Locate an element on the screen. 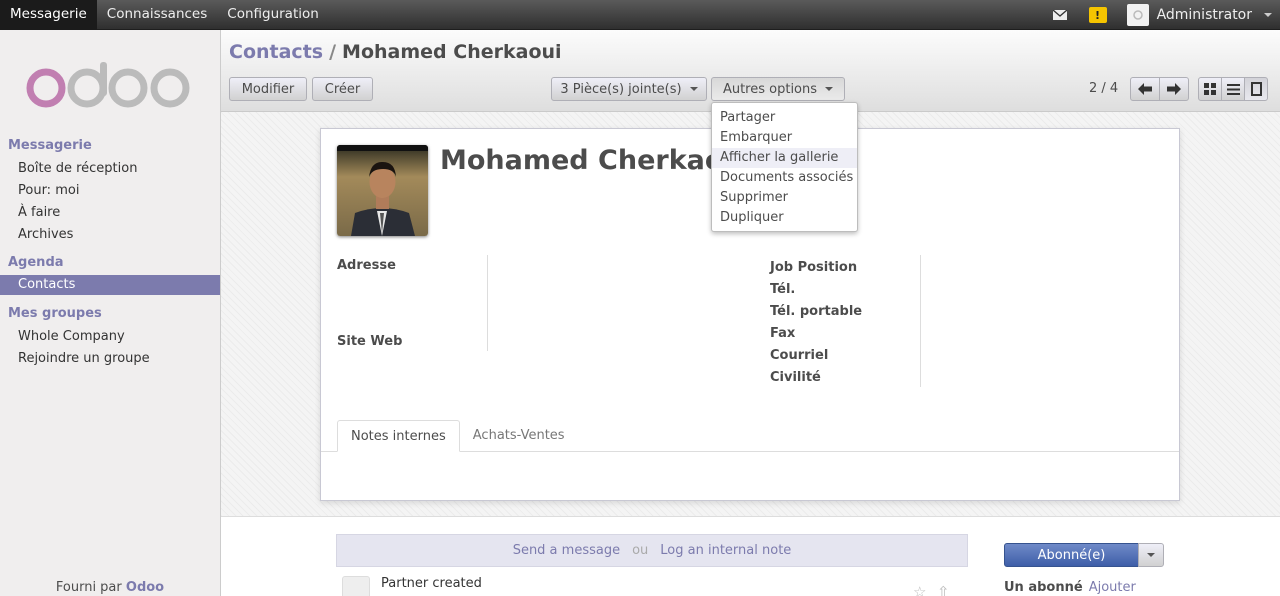 Image resolution: width=1280 pixels, height=596 pixels. pager-next-button is located at coordinates (1174, 89).